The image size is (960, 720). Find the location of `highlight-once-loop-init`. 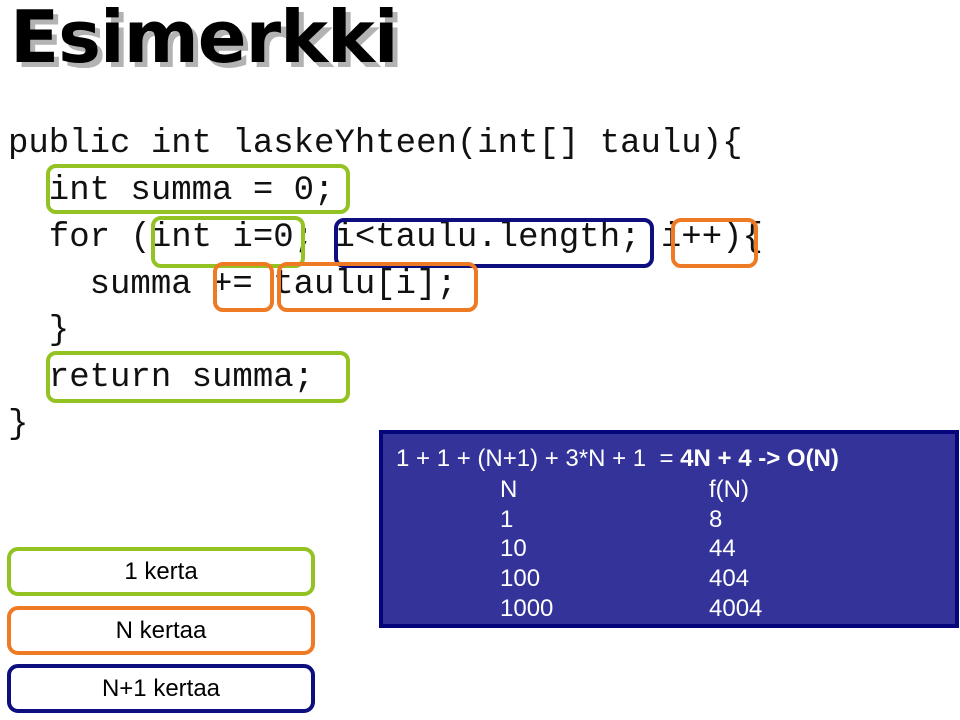

highlight-once-loop-init is located at coordinates (228, 242).